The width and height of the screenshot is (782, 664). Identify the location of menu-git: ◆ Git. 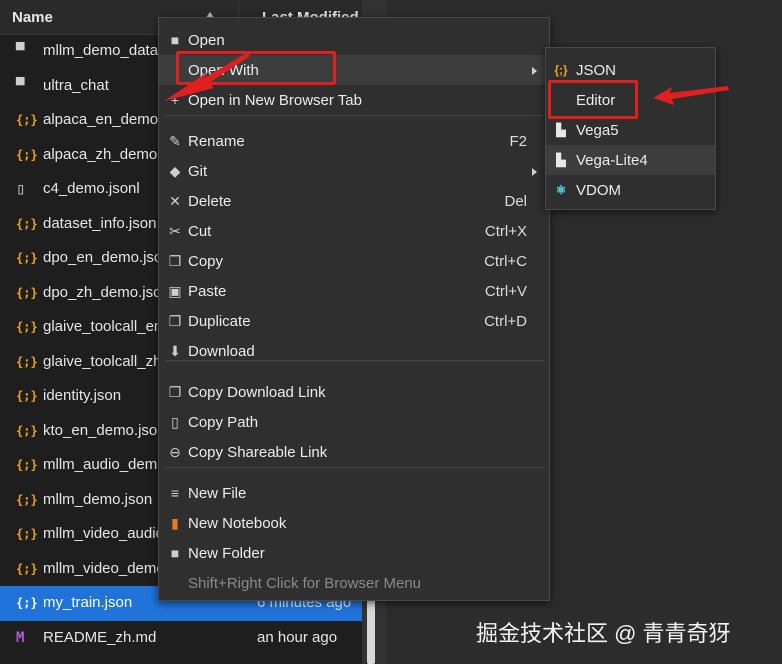
(354, 171).